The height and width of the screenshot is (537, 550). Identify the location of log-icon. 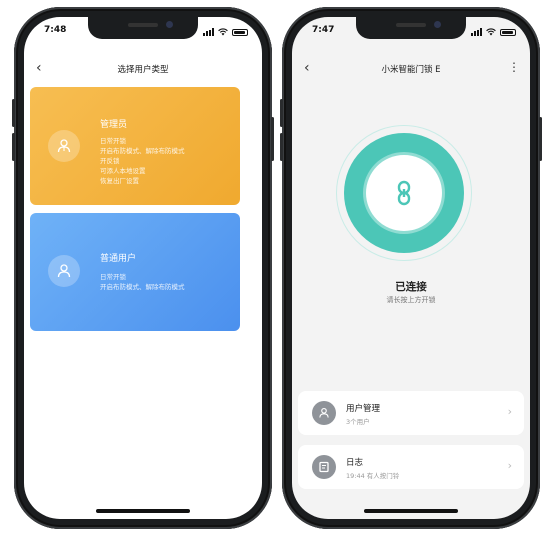
(324, 467).